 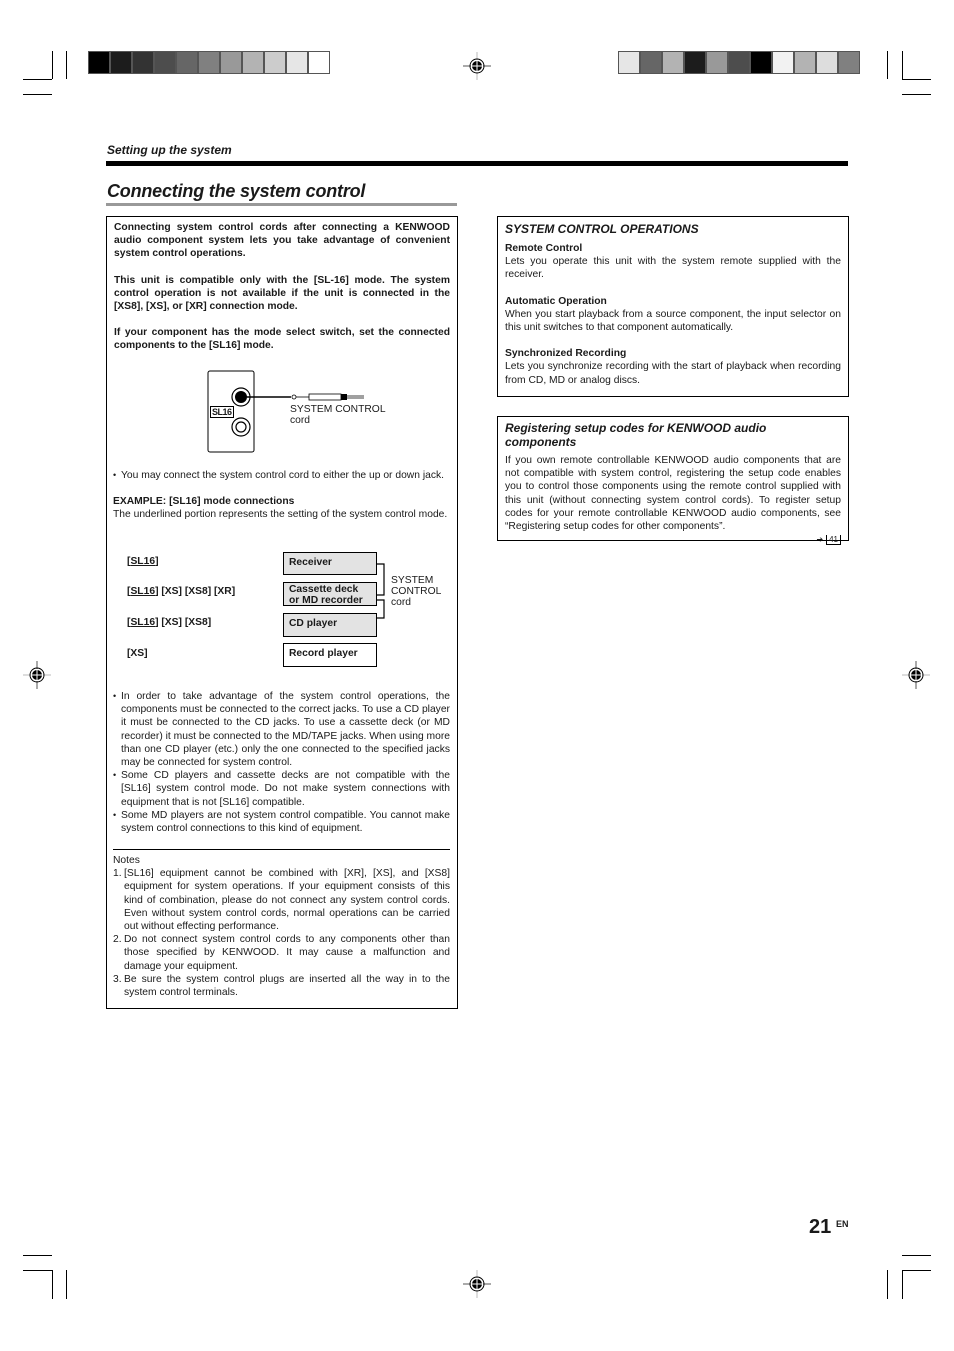 I want to click on operations-title: SYSTEM CONTROL OPERATIONS, so click(x=602, y=229).